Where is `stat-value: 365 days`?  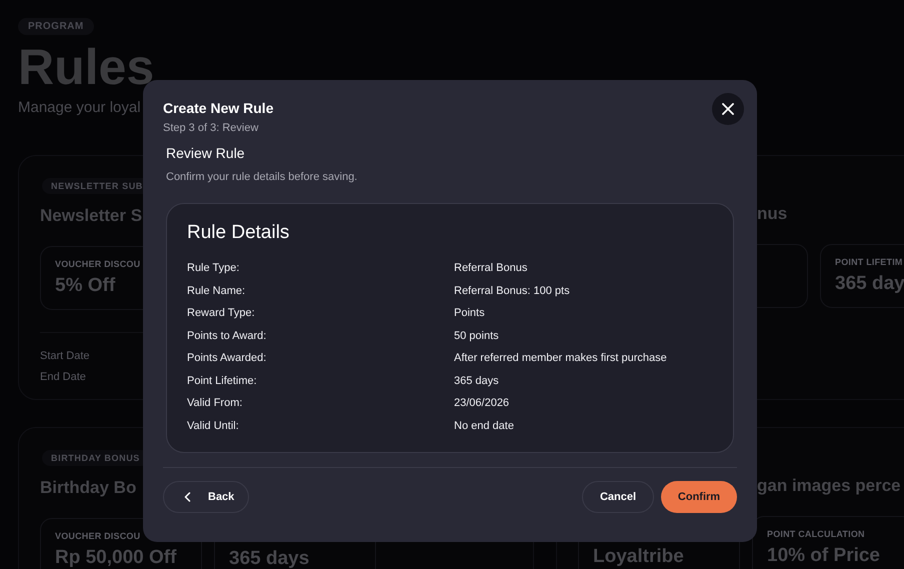
stat-value: 365 days is located at coordinates (269, 558).